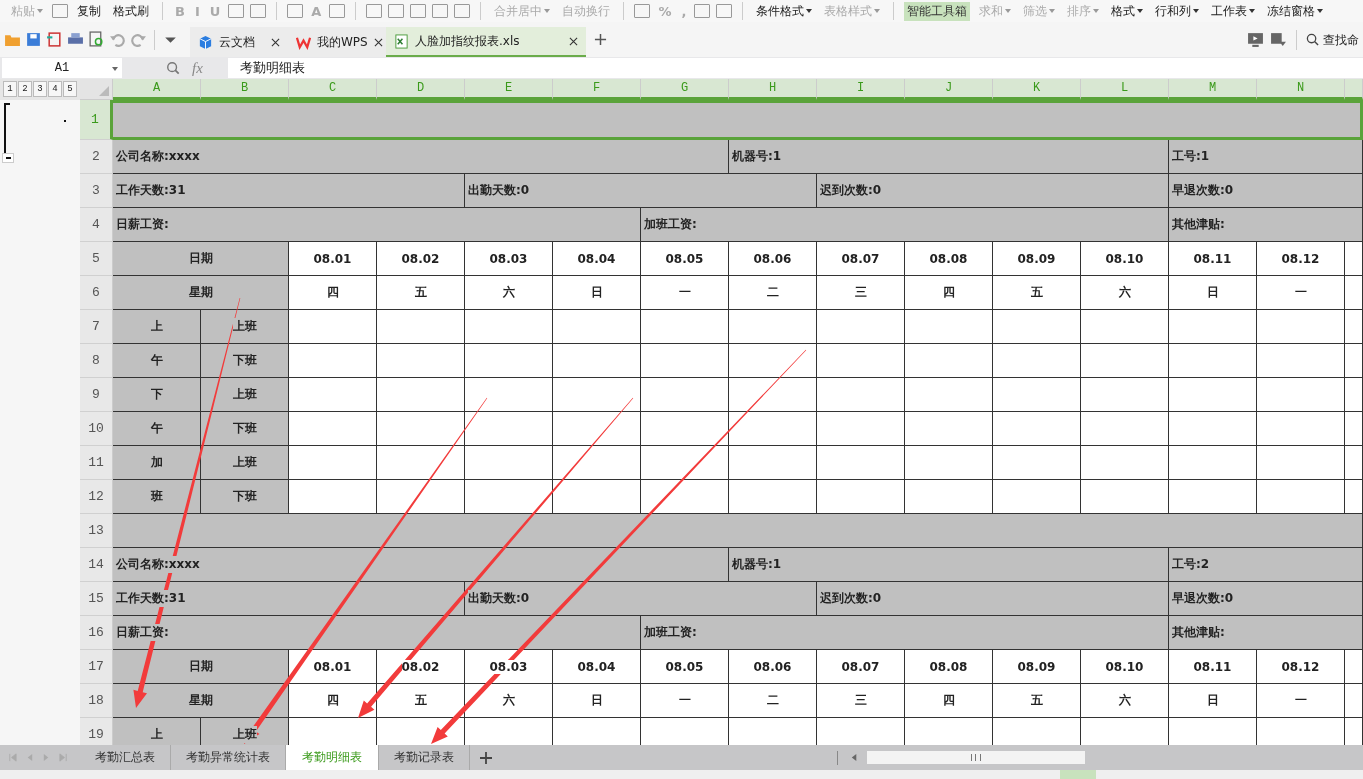  What do you see at coordinates (96, 293) in the screenshot?
I see `row-header: 6` at bounding box center [96, 293].